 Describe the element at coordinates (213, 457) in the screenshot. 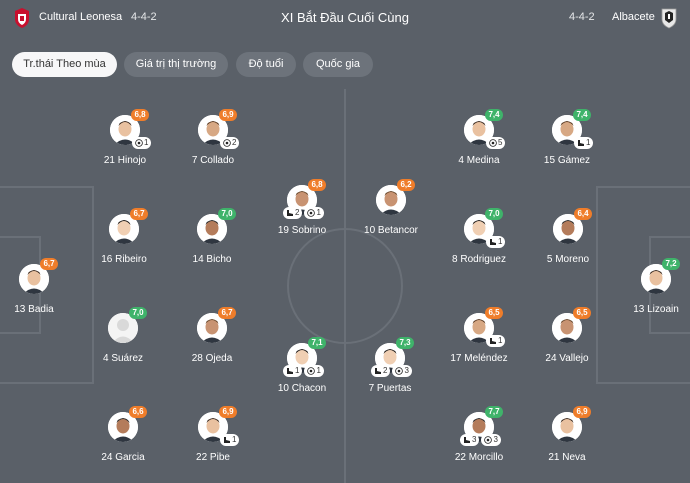

I see `player-name: 22 Pibe` at that location.